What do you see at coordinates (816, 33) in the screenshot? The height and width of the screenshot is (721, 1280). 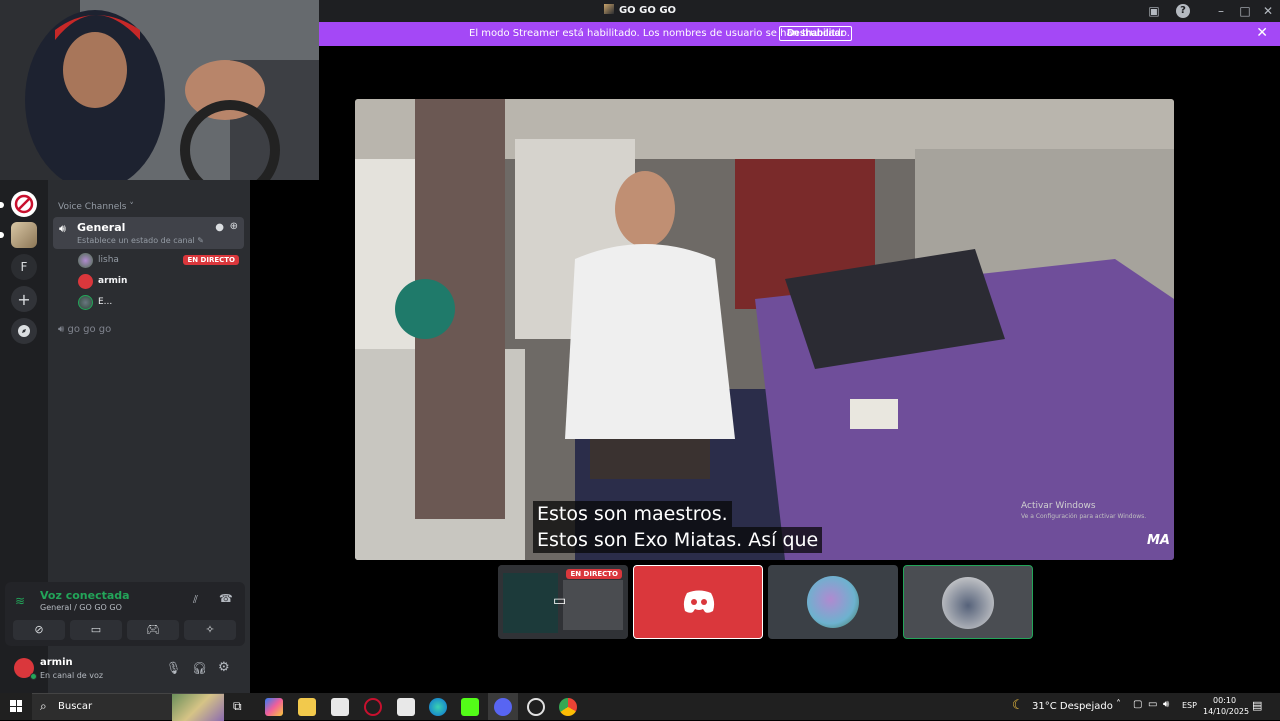 I see `disable-streamer-button: Deshabilitar` at bounding box center [816, 33].